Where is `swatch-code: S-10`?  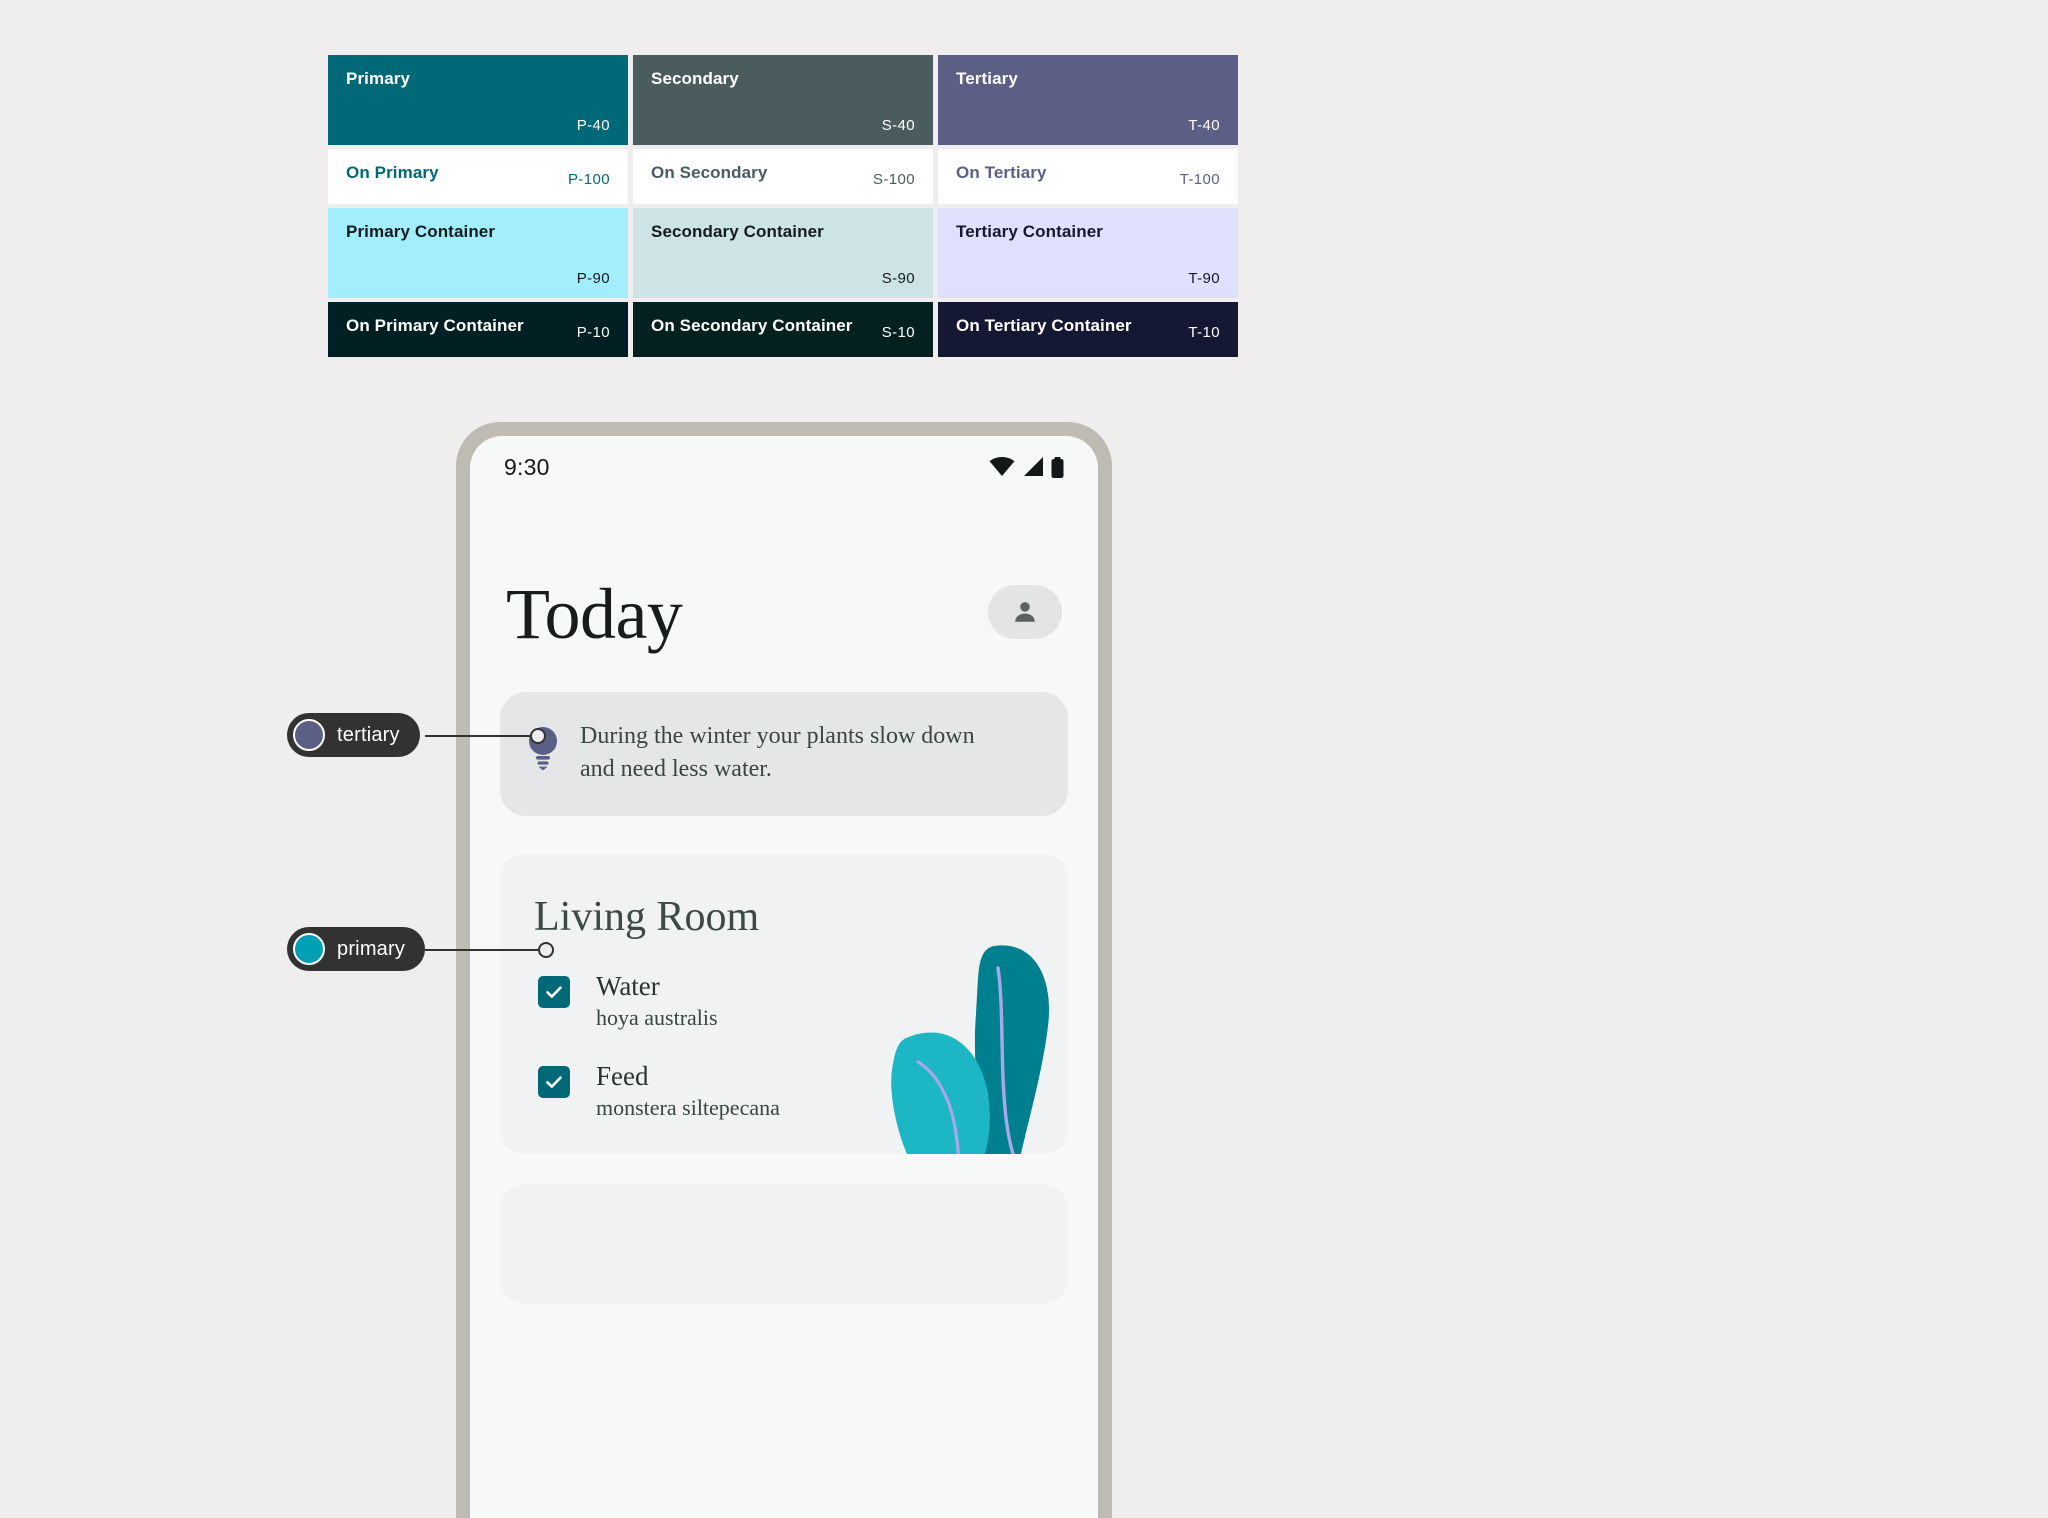
swatch-code: S-10 is located at coordinates (898, 332).